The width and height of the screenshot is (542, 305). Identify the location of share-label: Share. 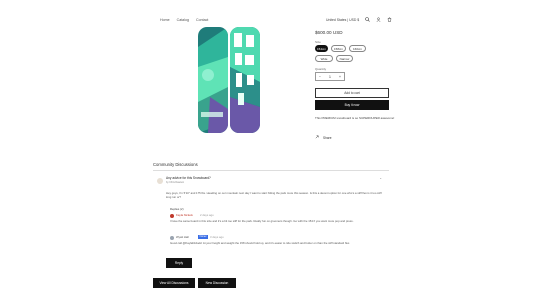
(327, 137).